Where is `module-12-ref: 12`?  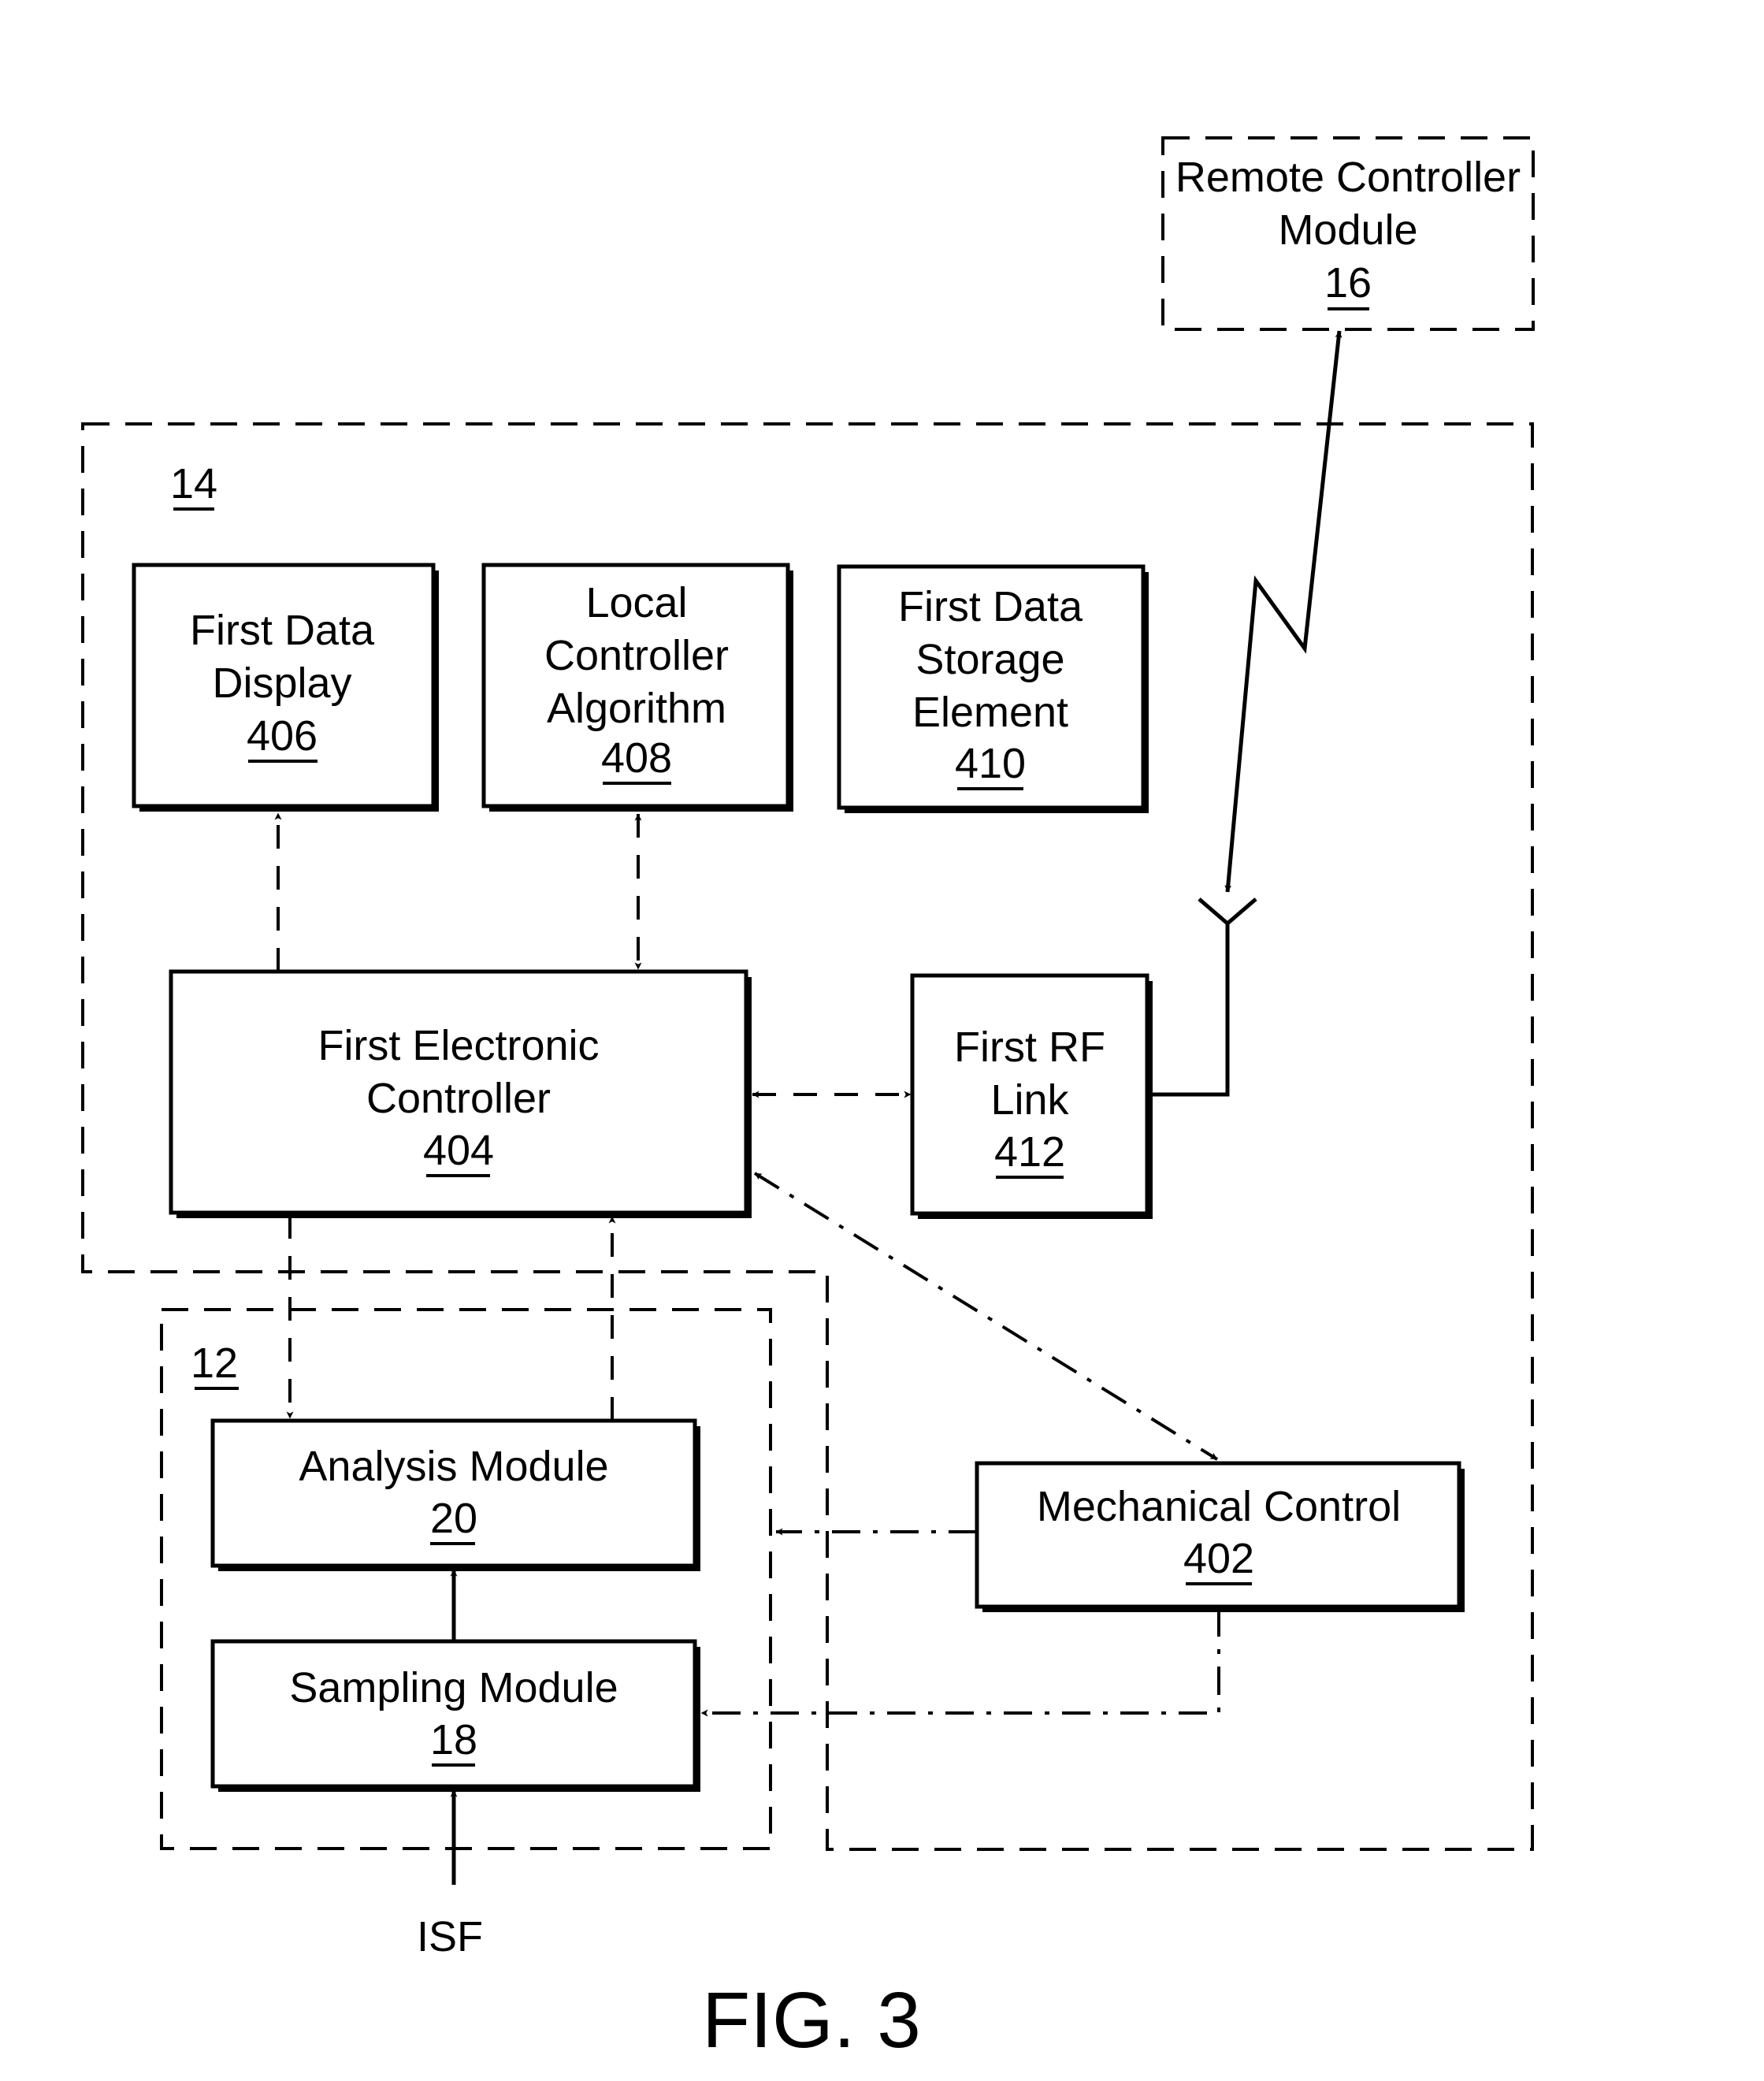 module-12-ref: 12 is located at coordinates (214, 1363).